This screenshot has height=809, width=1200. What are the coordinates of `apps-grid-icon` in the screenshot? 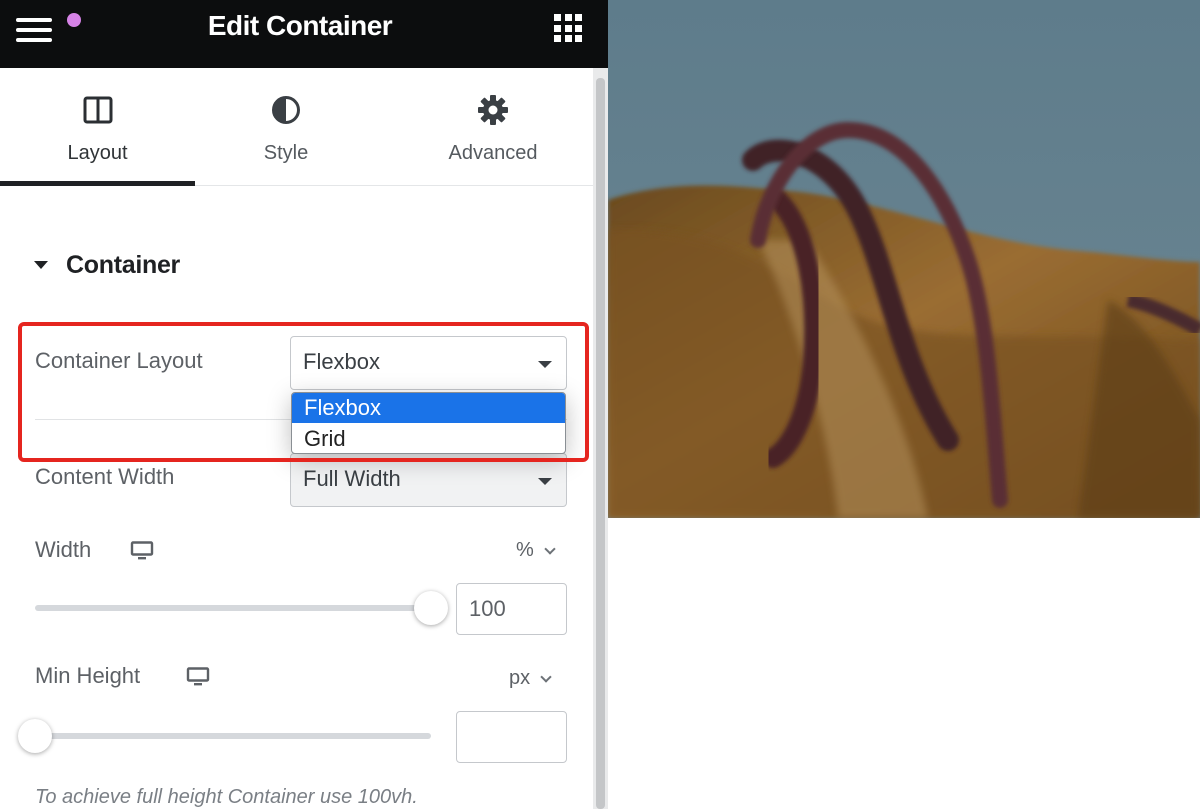 It's located at (568, 28).